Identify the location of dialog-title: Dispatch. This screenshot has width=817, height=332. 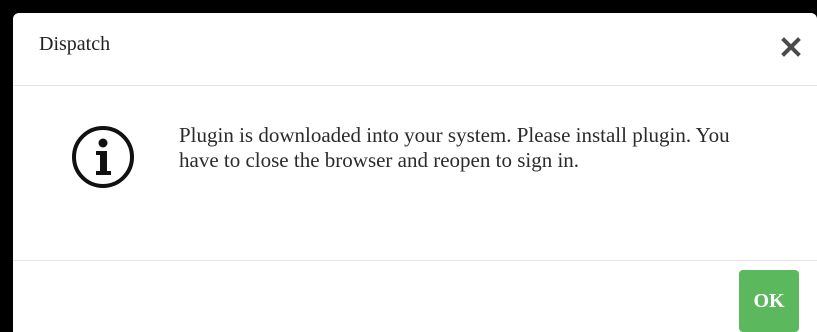
(75, 44).